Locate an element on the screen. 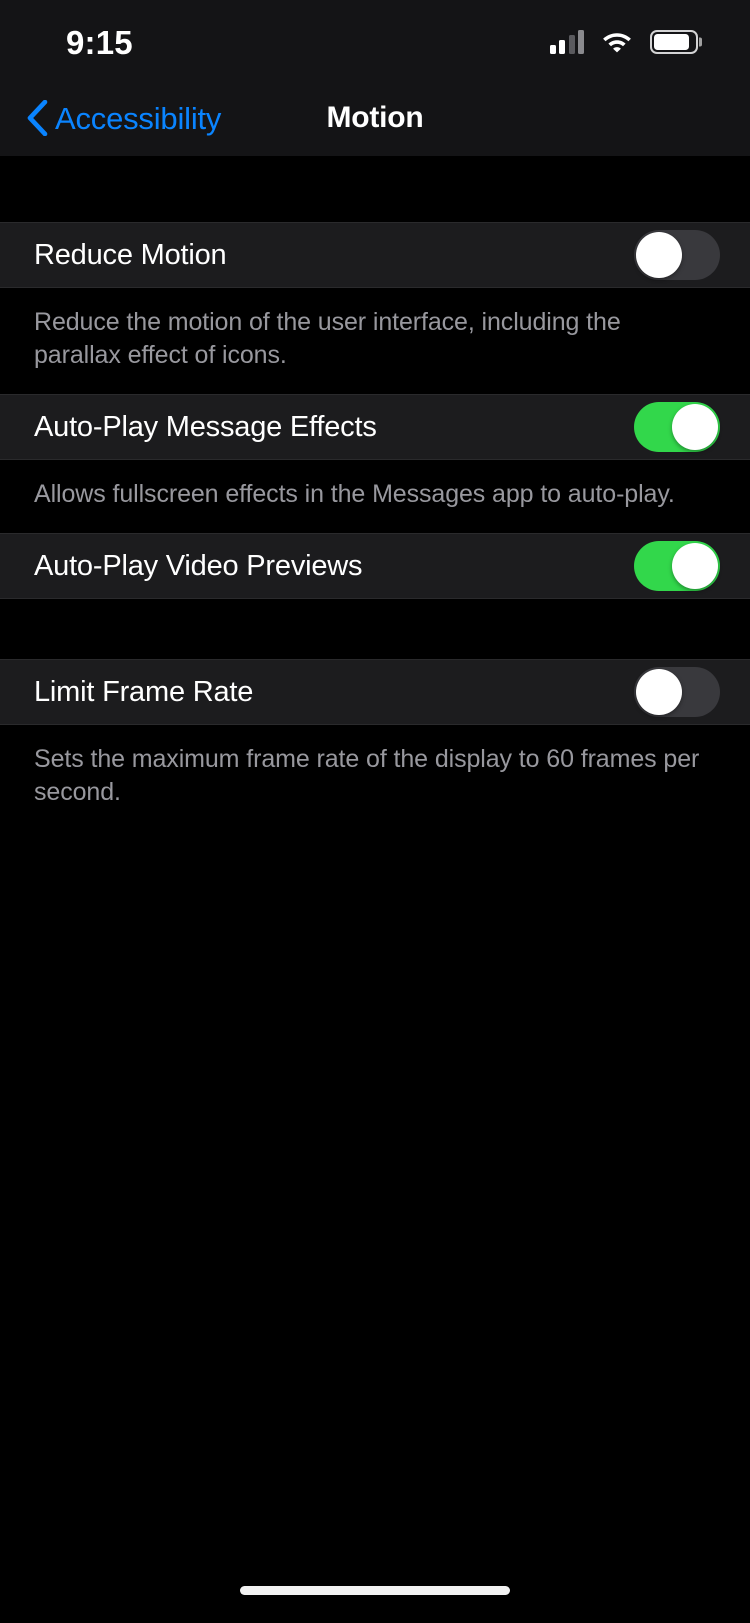 This screenshot has width=750, height=1623. battery-nub is located at coordinates (700, 42).